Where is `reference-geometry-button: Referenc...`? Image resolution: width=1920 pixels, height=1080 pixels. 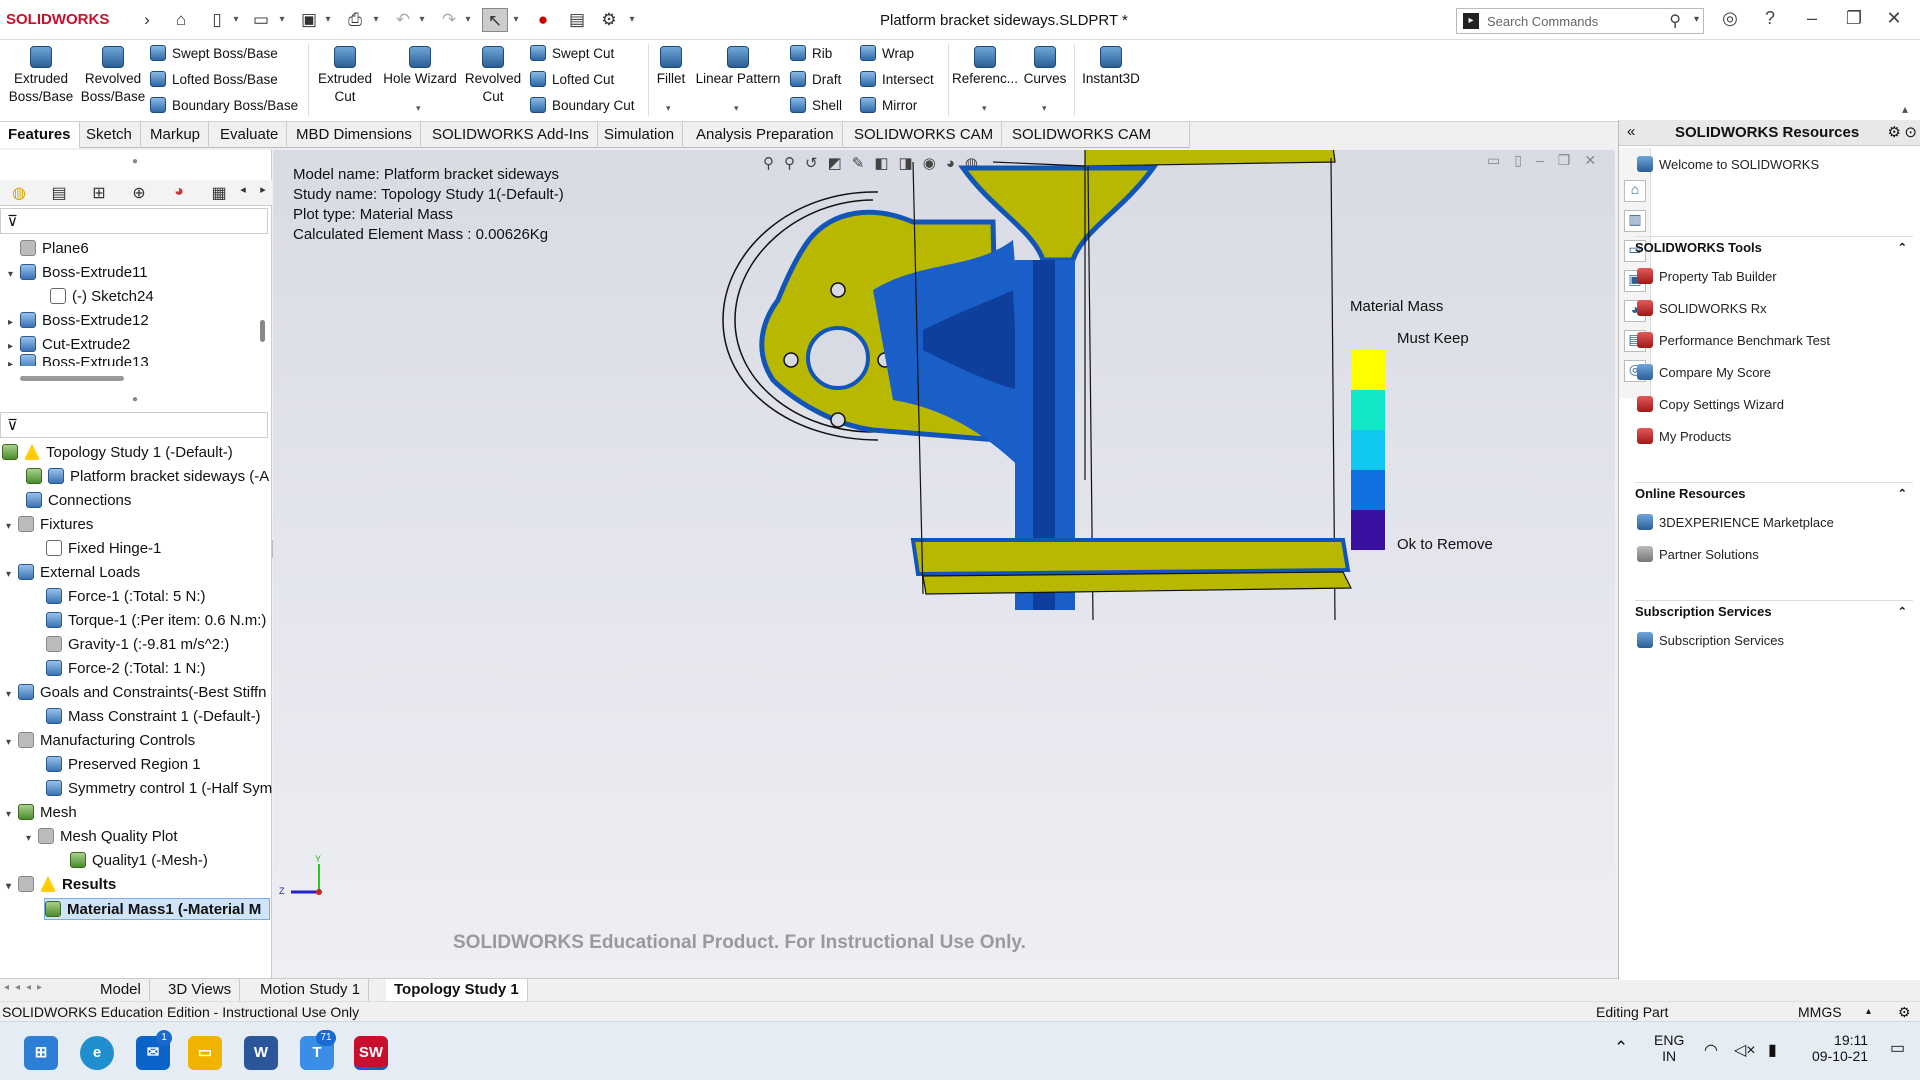
reference-geometry-button: Referenc... is located at coordinates (985, 66).